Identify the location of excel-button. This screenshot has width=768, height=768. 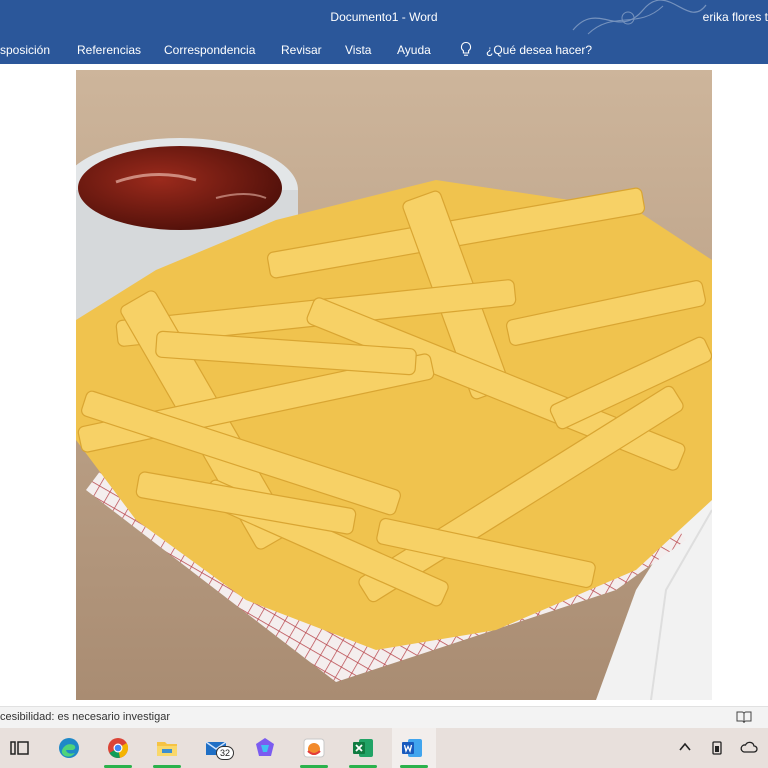
(363, 748).